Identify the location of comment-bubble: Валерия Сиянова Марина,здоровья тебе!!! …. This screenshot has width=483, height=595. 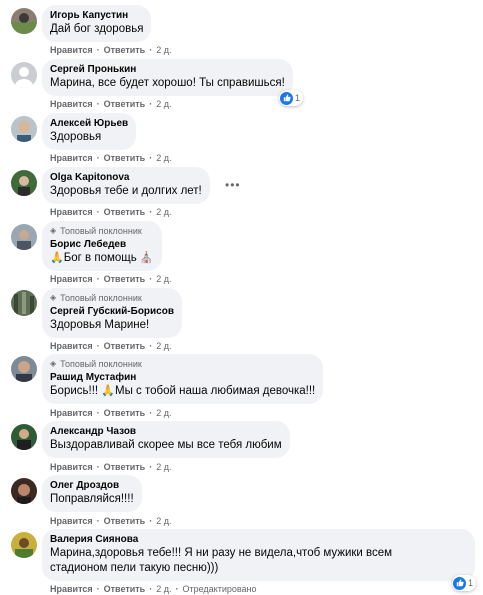
(258, 555).